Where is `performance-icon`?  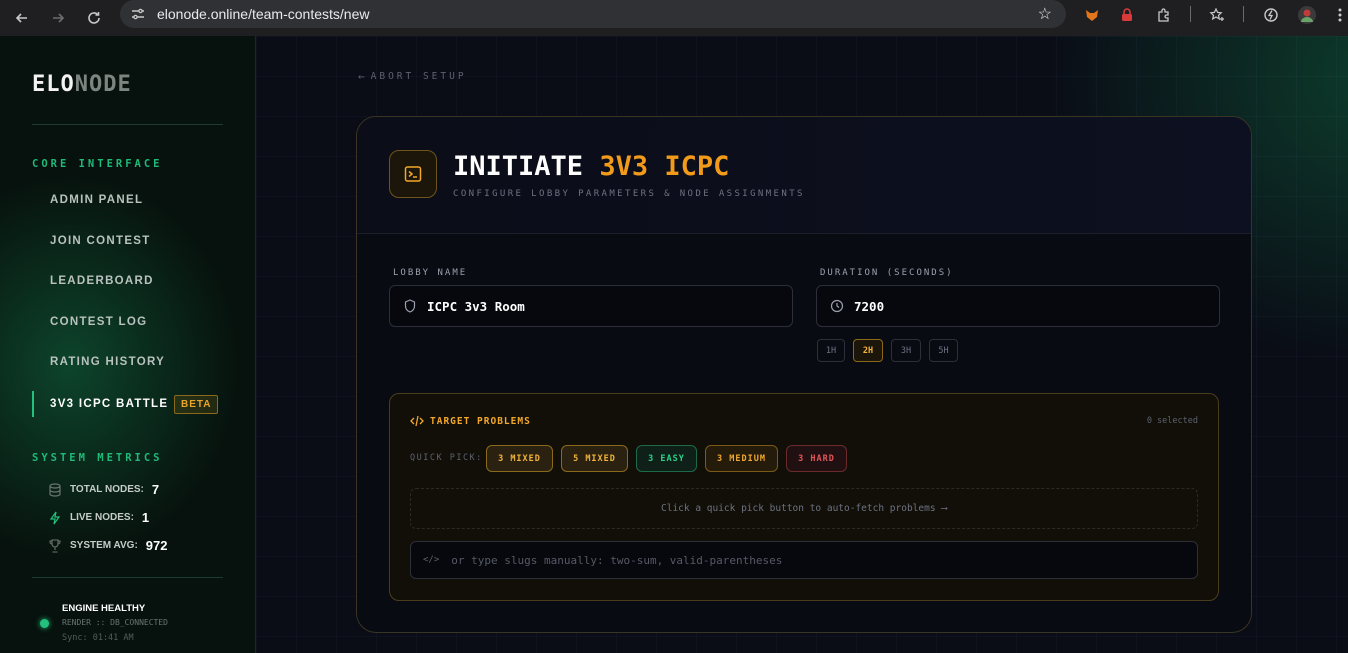
performance-icon is located at coordinates (1271, 15).